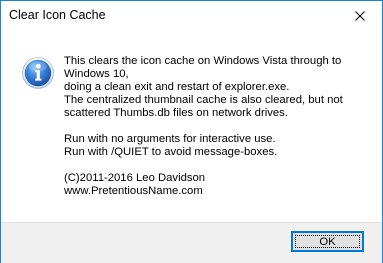 The width and height of the screenshot is (383, 263). I want to click on website-line: www.PretentiousName.com, so click(133, 191).